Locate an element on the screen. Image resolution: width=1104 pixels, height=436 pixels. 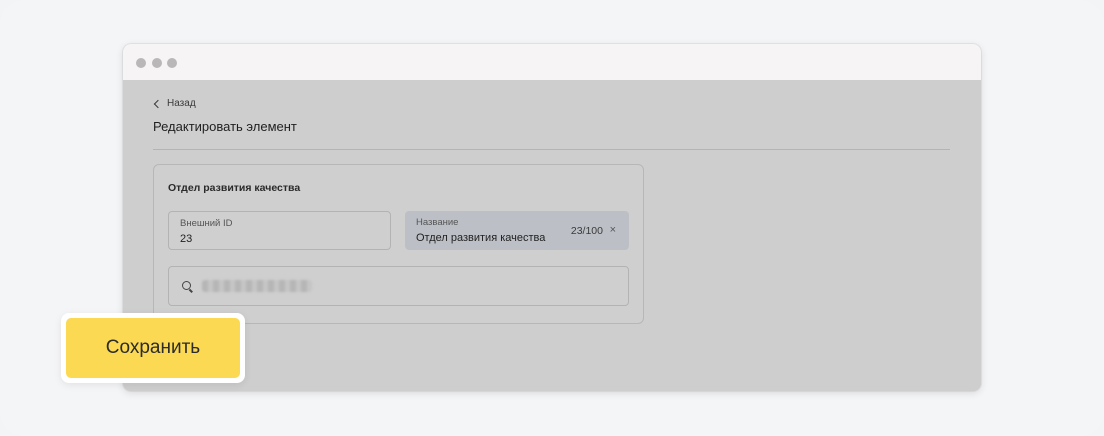
back-link: Назад is located at coordinates (174, 103).